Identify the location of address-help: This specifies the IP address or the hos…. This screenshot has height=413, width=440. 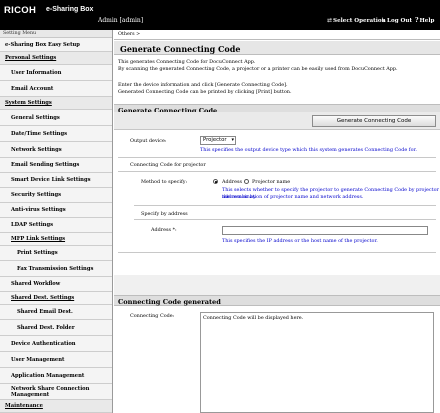
(300, 241).